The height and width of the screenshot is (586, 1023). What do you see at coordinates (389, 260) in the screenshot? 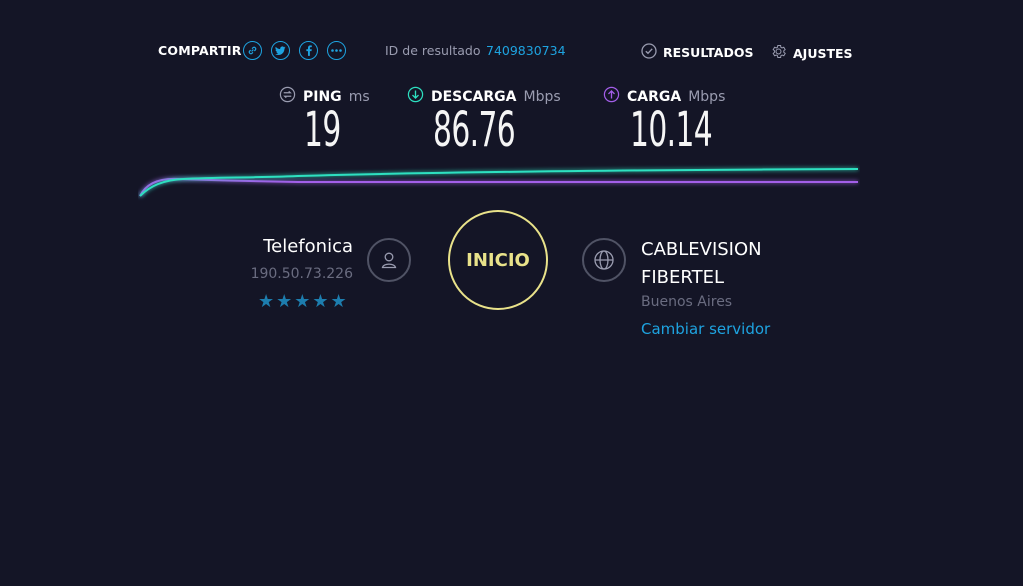
I see `user-icon` at bounding box center [389, 260].